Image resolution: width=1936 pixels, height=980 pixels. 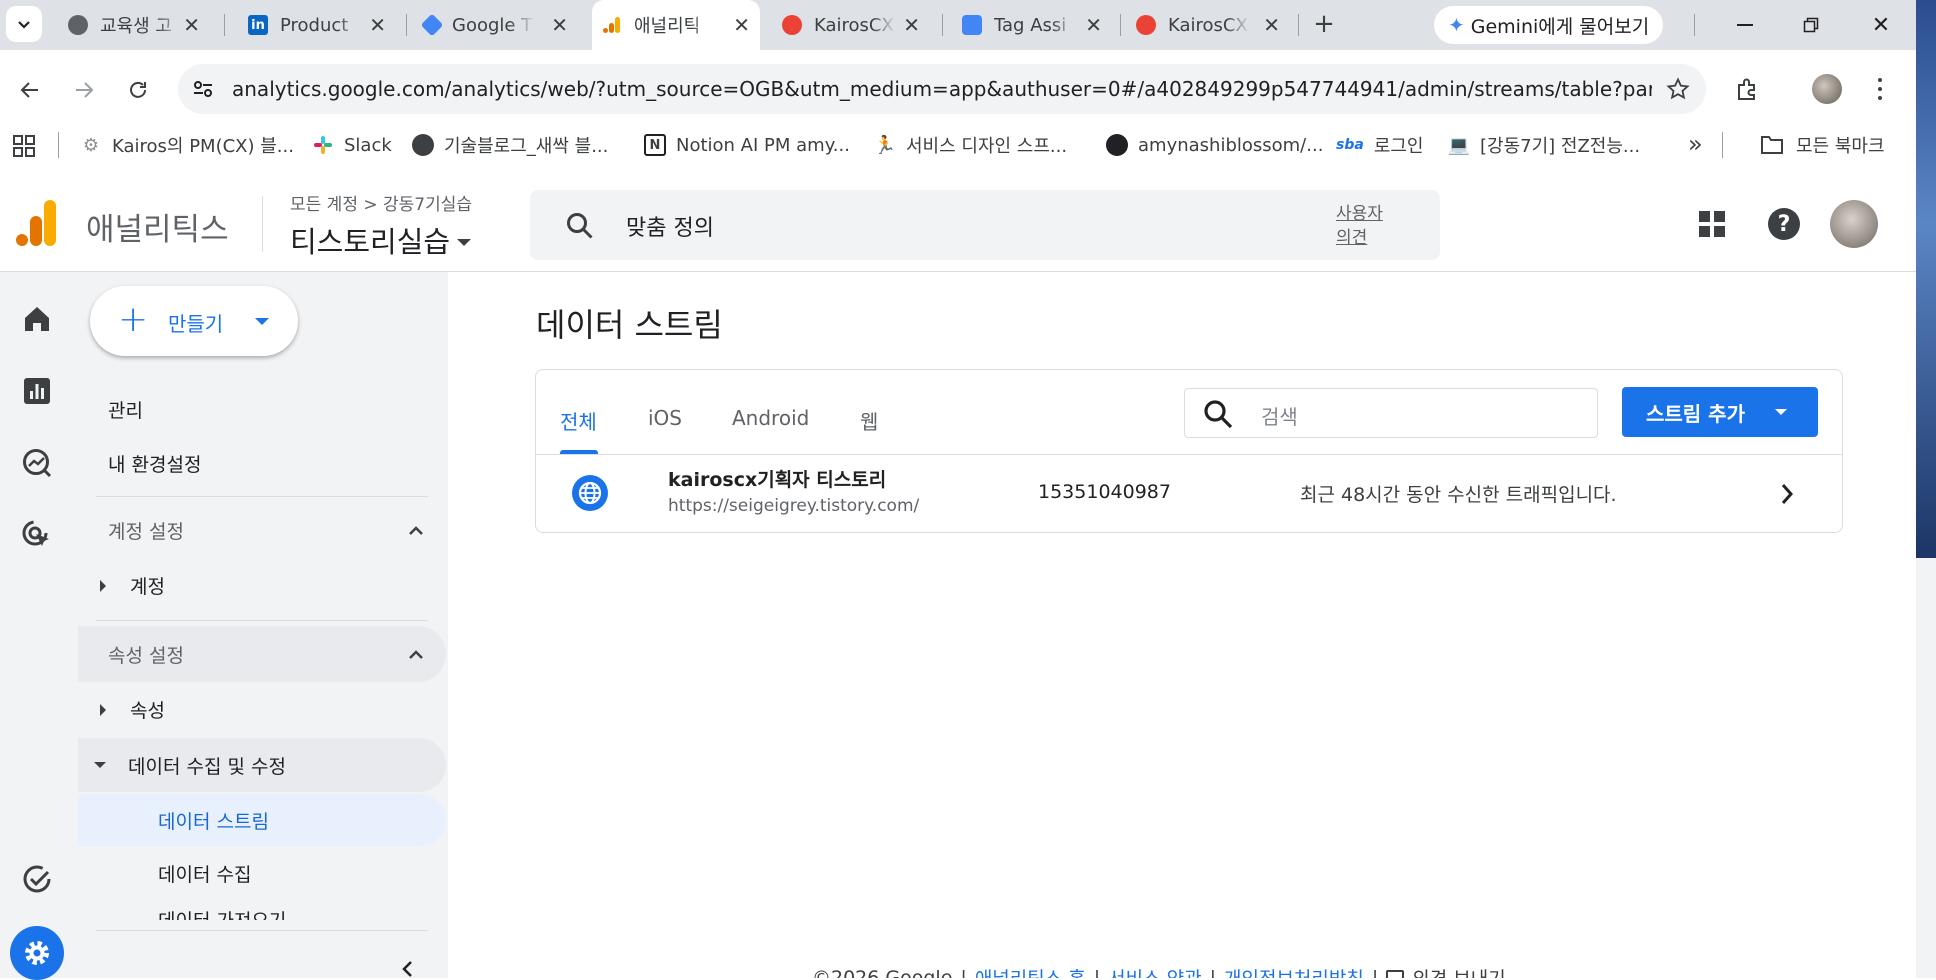 I want to click on tab-all: 전체, so click(x=578, y=420).